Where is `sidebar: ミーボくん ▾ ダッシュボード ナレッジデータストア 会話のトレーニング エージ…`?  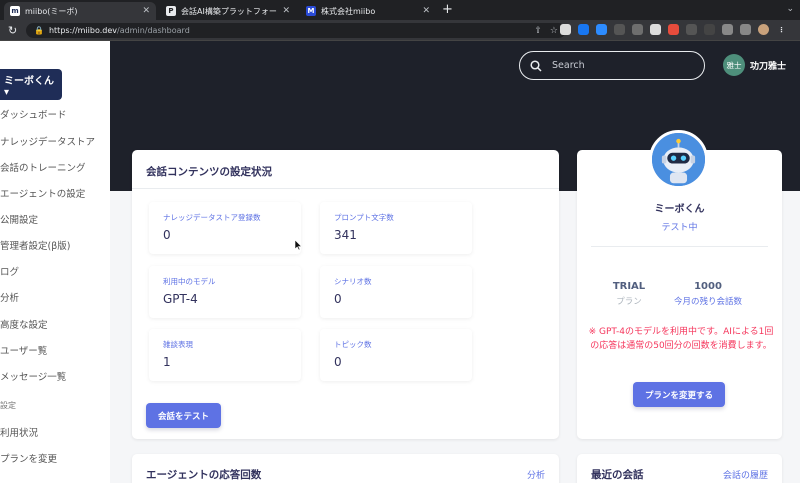 sidebar: ミーボくん ▾ ダッシュボード ナレッジデータストア 会話のトレーニング エージ… is located at coordinates (55, 262).